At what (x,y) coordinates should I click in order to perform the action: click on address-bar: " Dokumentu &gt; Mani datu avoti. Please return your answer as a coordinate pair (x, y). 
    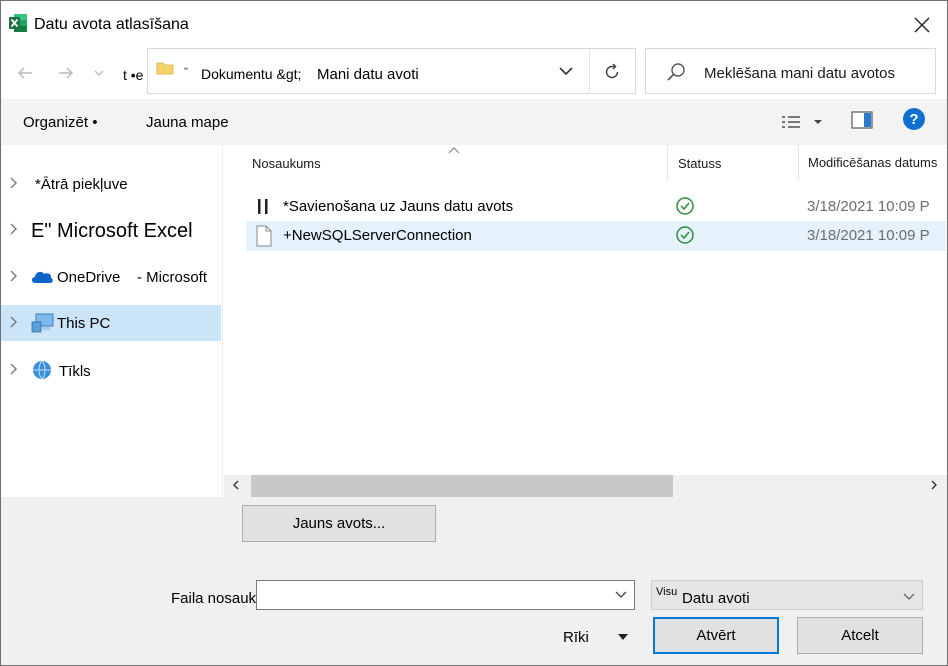
    Looking at the image, I should click on (391, 71).